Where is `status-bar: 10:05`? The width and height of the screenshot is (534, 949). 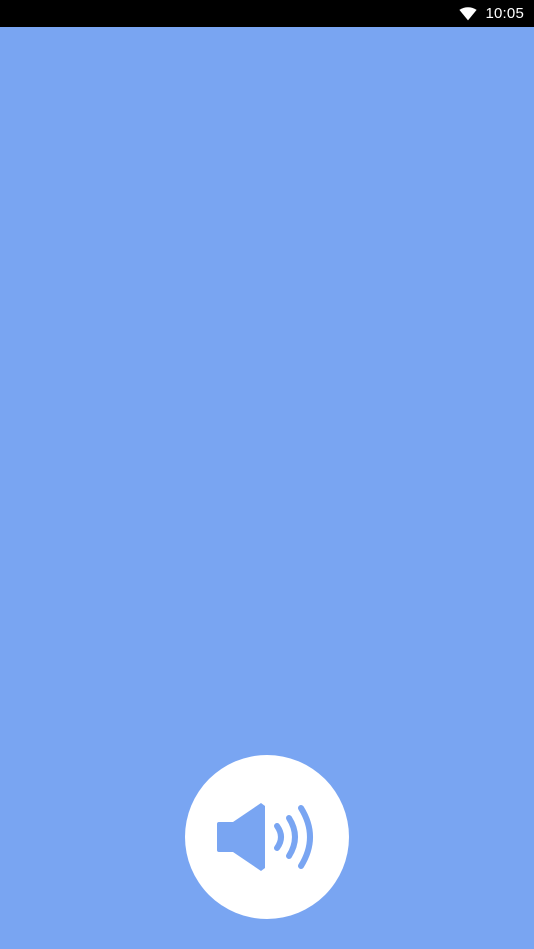 status-bar: 10:05 is located at coordinates (267, 13).